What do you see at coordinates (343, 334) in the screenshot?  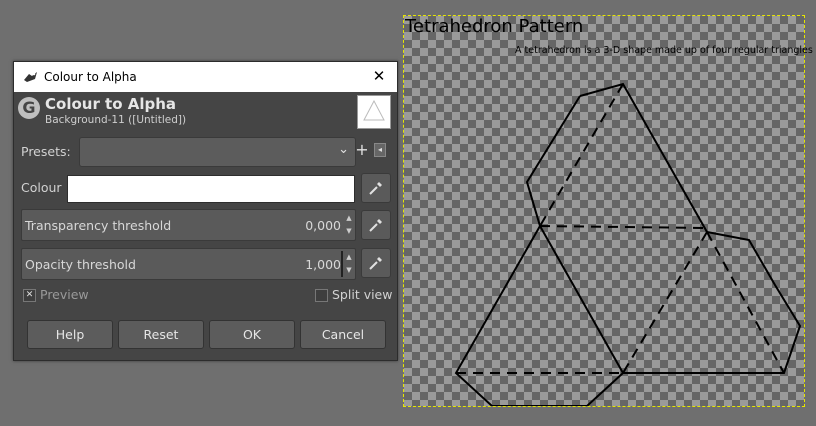 I see `cancel-button: Cancel` at bounding box center [343, 334].